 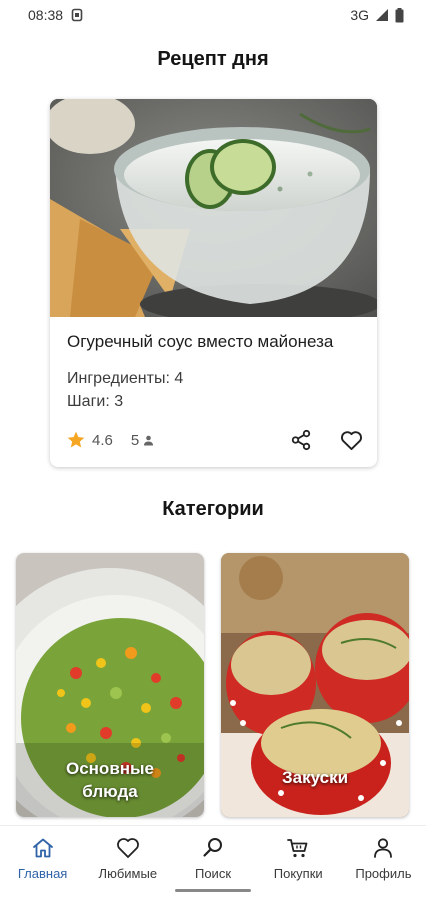 I want to click on nav-profile: Профиль, so click(x=383, y=863).